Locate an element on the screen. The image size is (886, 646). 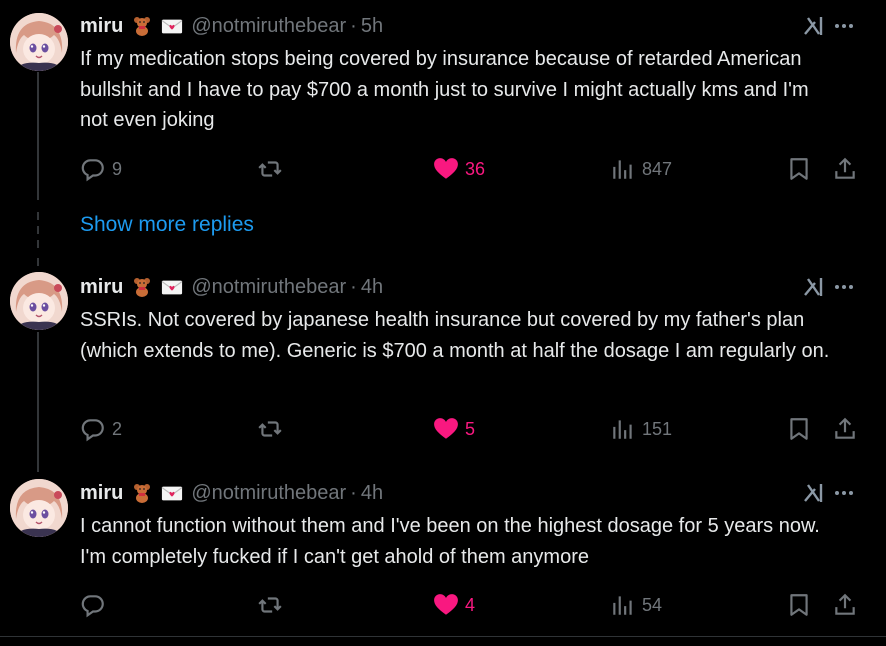
reply-button: 9 is located at coordinates (101, 169).